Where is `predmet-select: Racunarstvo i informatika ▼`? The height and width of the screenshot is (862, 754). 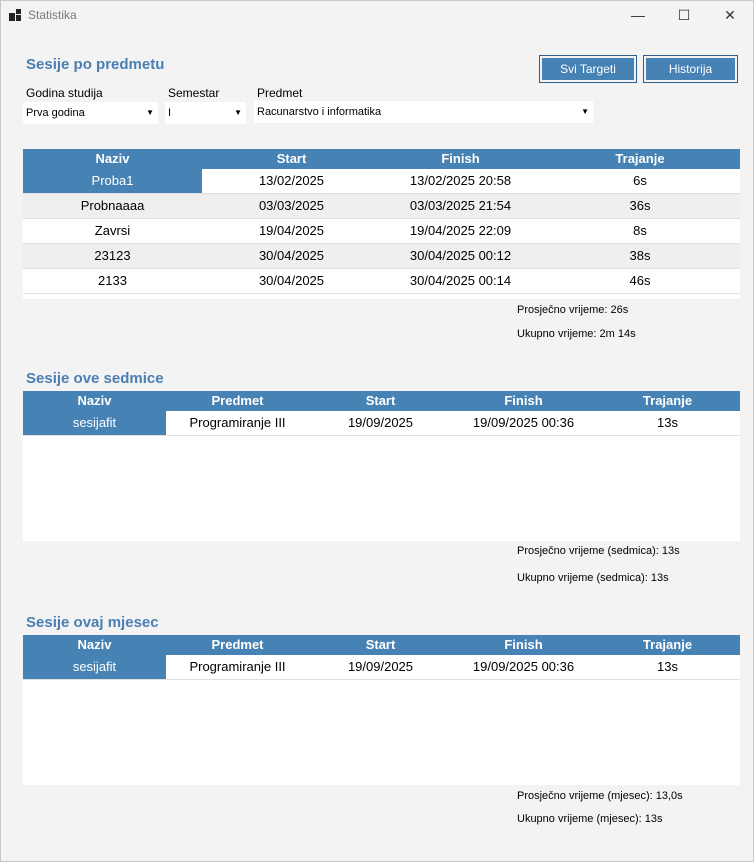
predmet-select: Racunarstvo i informatika ▼ is located at coordinates (423, 112).